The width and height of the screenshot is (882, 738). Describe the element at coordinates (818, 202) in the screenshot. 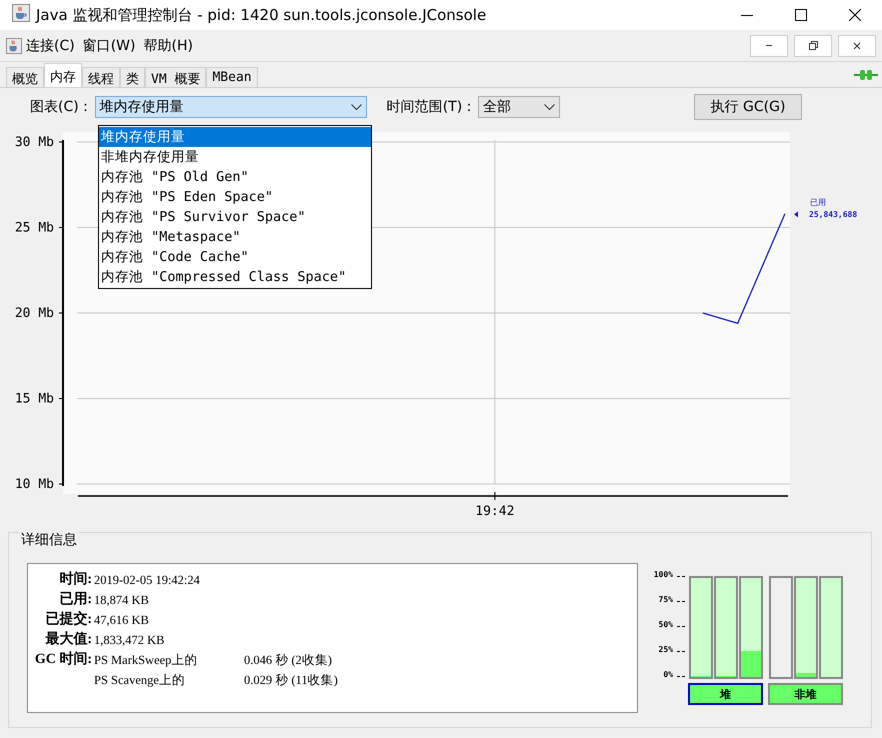

I see `series-label: 已用` at that location.